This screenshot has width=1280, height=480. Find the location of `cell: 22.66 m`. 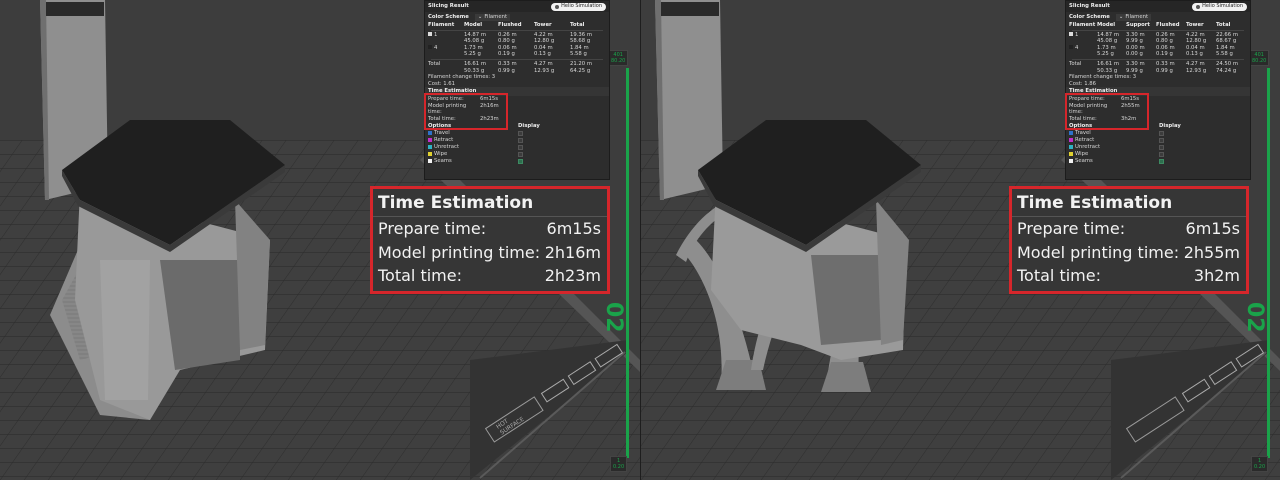

cell: 22.66 m is located at coordinates (1227, 34).